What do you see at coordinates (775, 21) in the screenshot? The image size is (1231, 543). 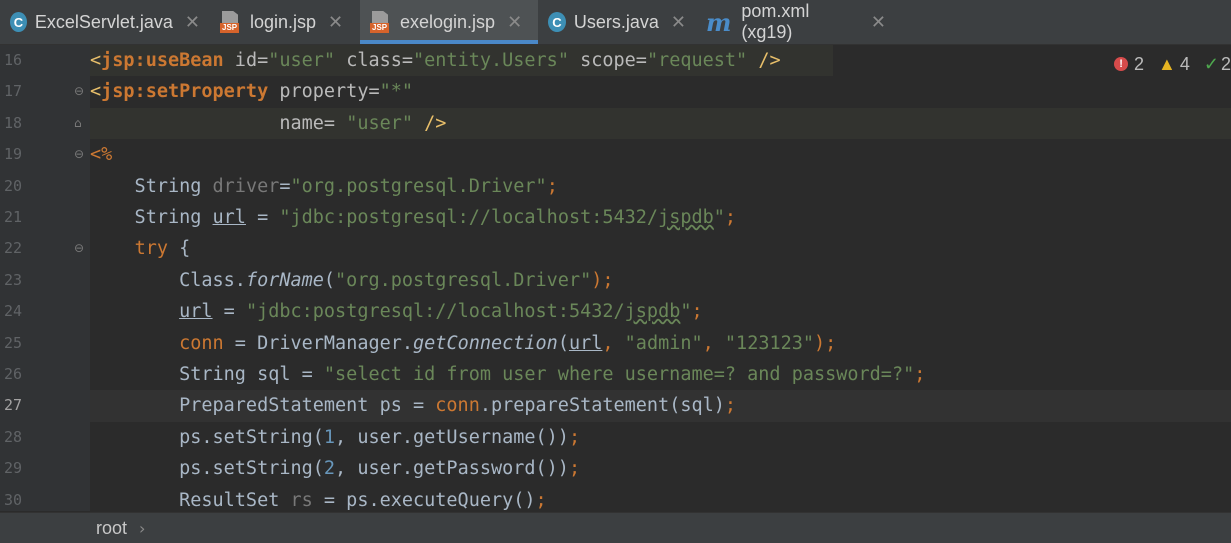 I see `tab-label: pom.xml (xg19)` at bounding box center [775, 21].